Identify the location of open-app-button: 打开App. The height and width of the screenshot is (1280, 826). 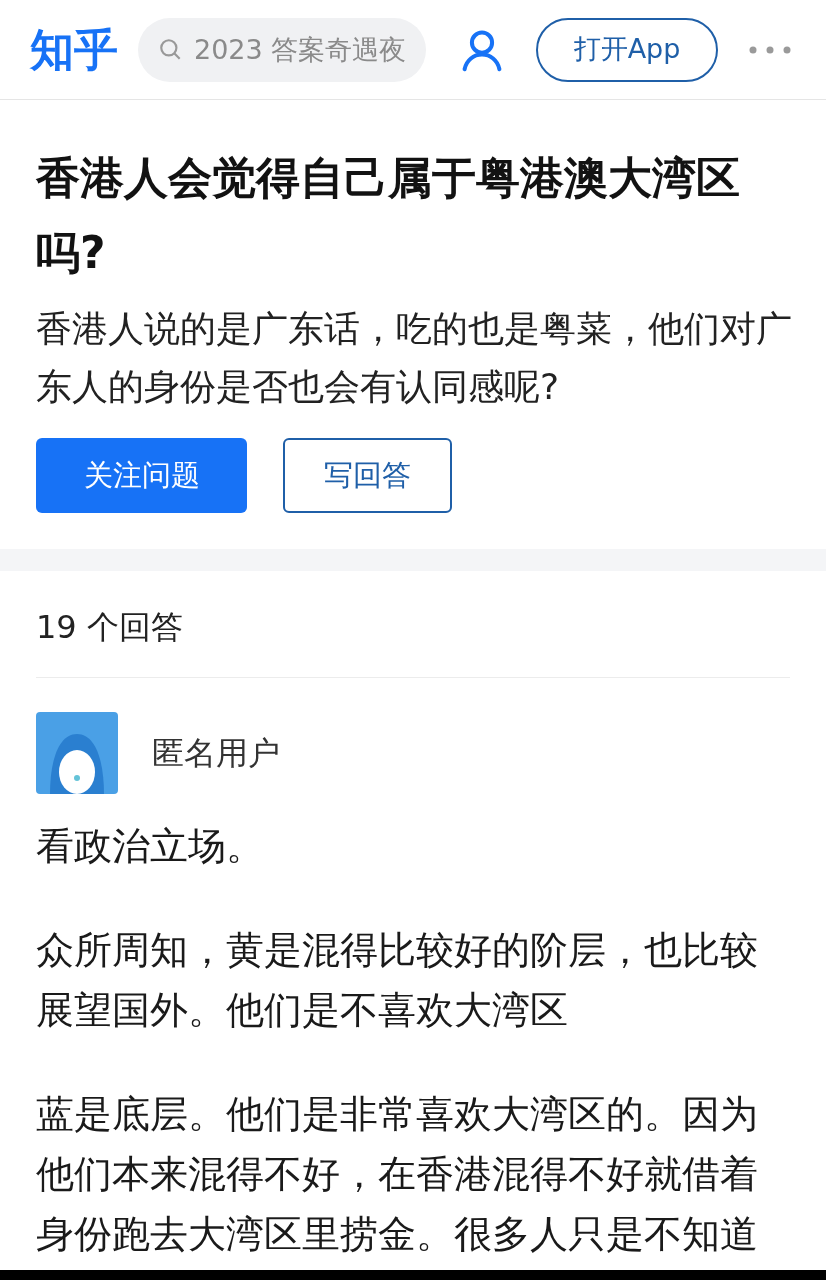
(627, 49).